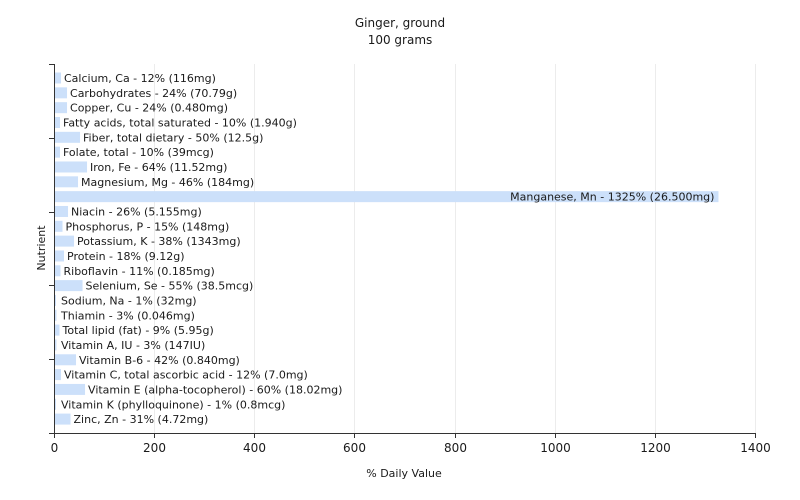 This screenshot has height=500, width=800. Describe the element at coordinates (133, 345) in the screenshot. I see `bar-label: Vitamin A, IU - 3% (147IU)` at that location.